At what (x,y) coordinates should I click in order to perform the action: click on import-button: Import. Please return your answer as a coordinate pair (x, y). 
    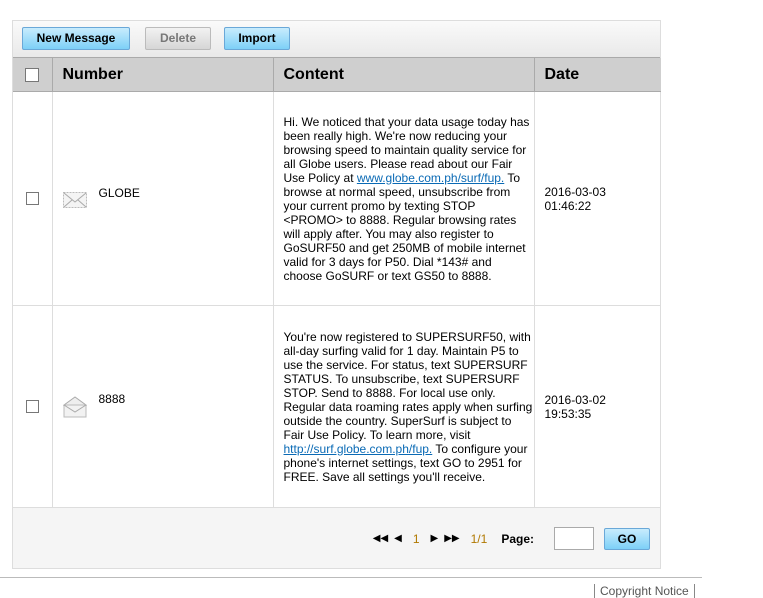
    Looking at the image, I should click on (257, 38).